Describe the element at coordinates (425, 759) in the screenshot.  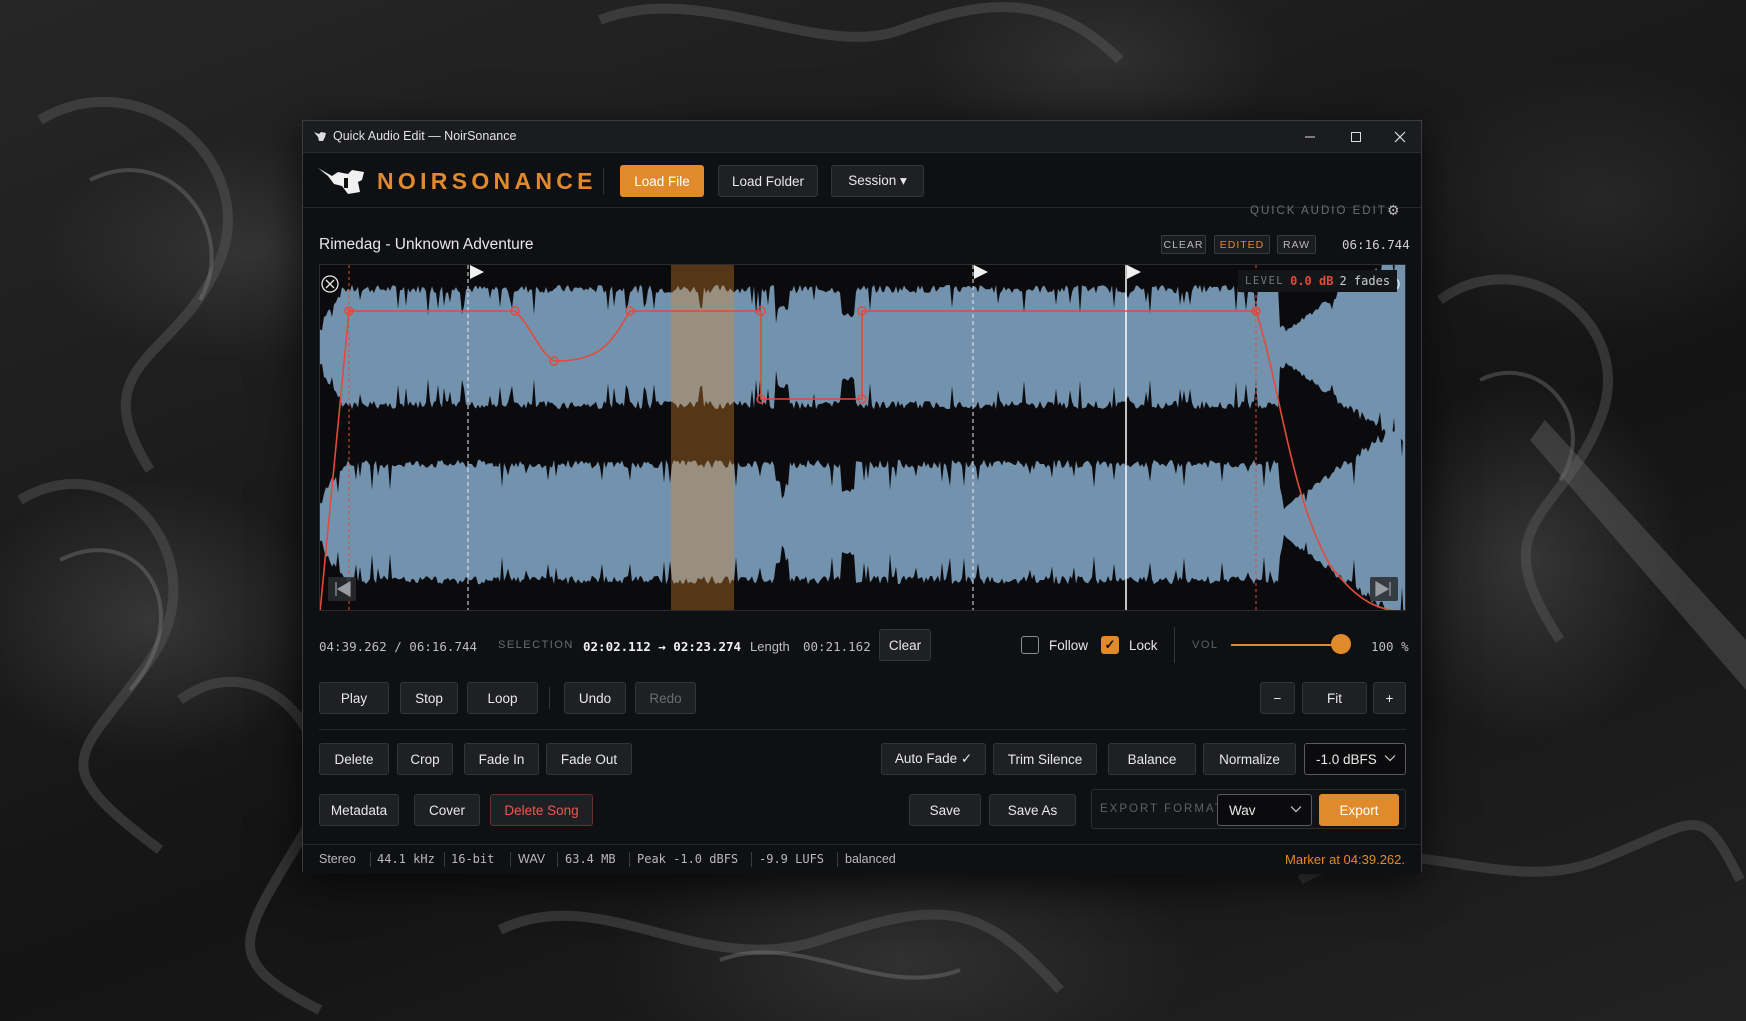
I see `crop-button: Crop` at that location.